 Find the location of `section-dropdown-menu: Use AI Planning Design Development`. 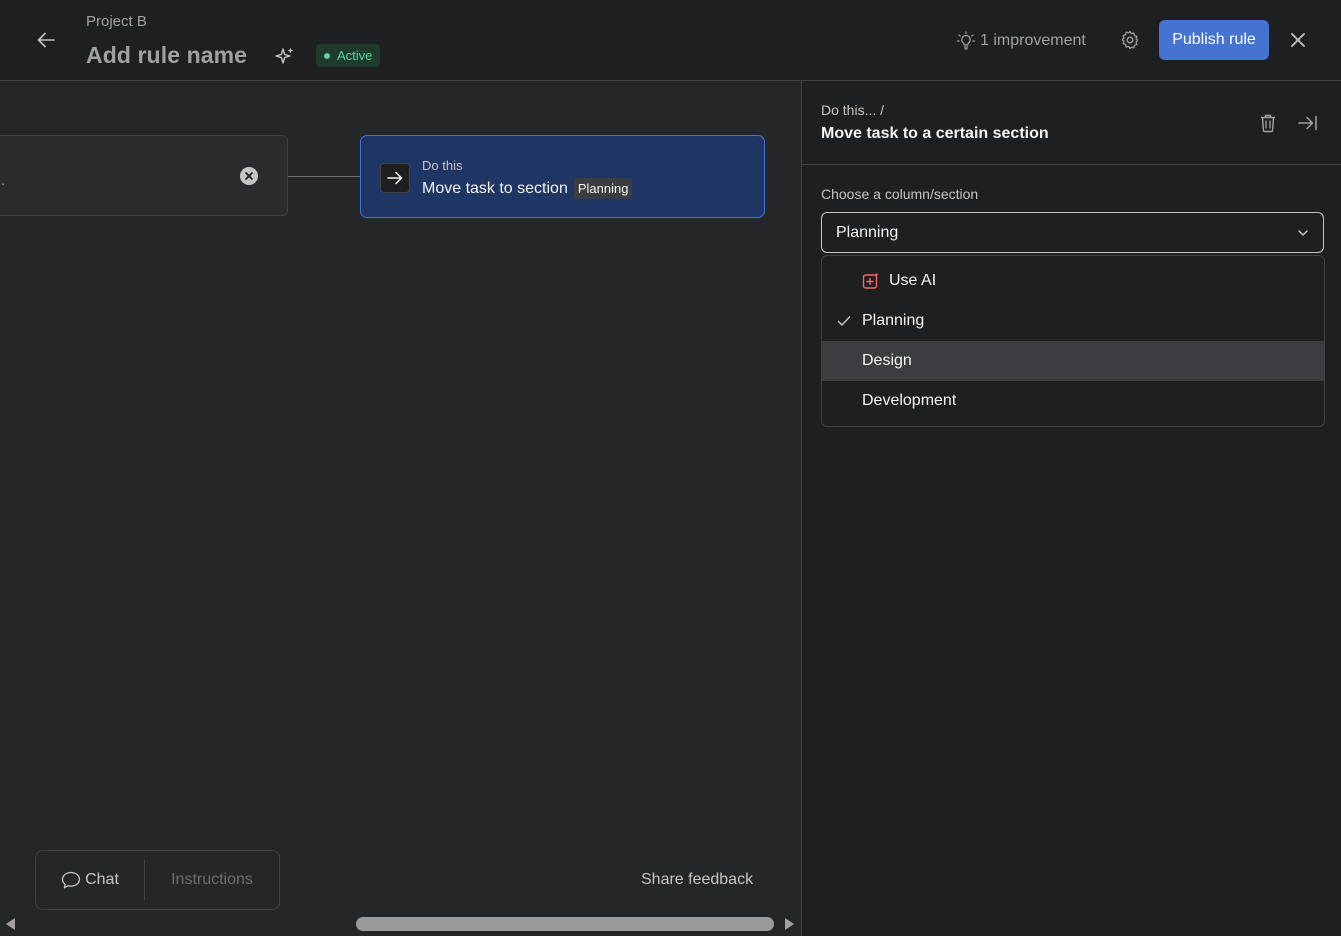

section-dropdown-menu: Use AI Planning Design Development is located at coordinates (1073, 341).